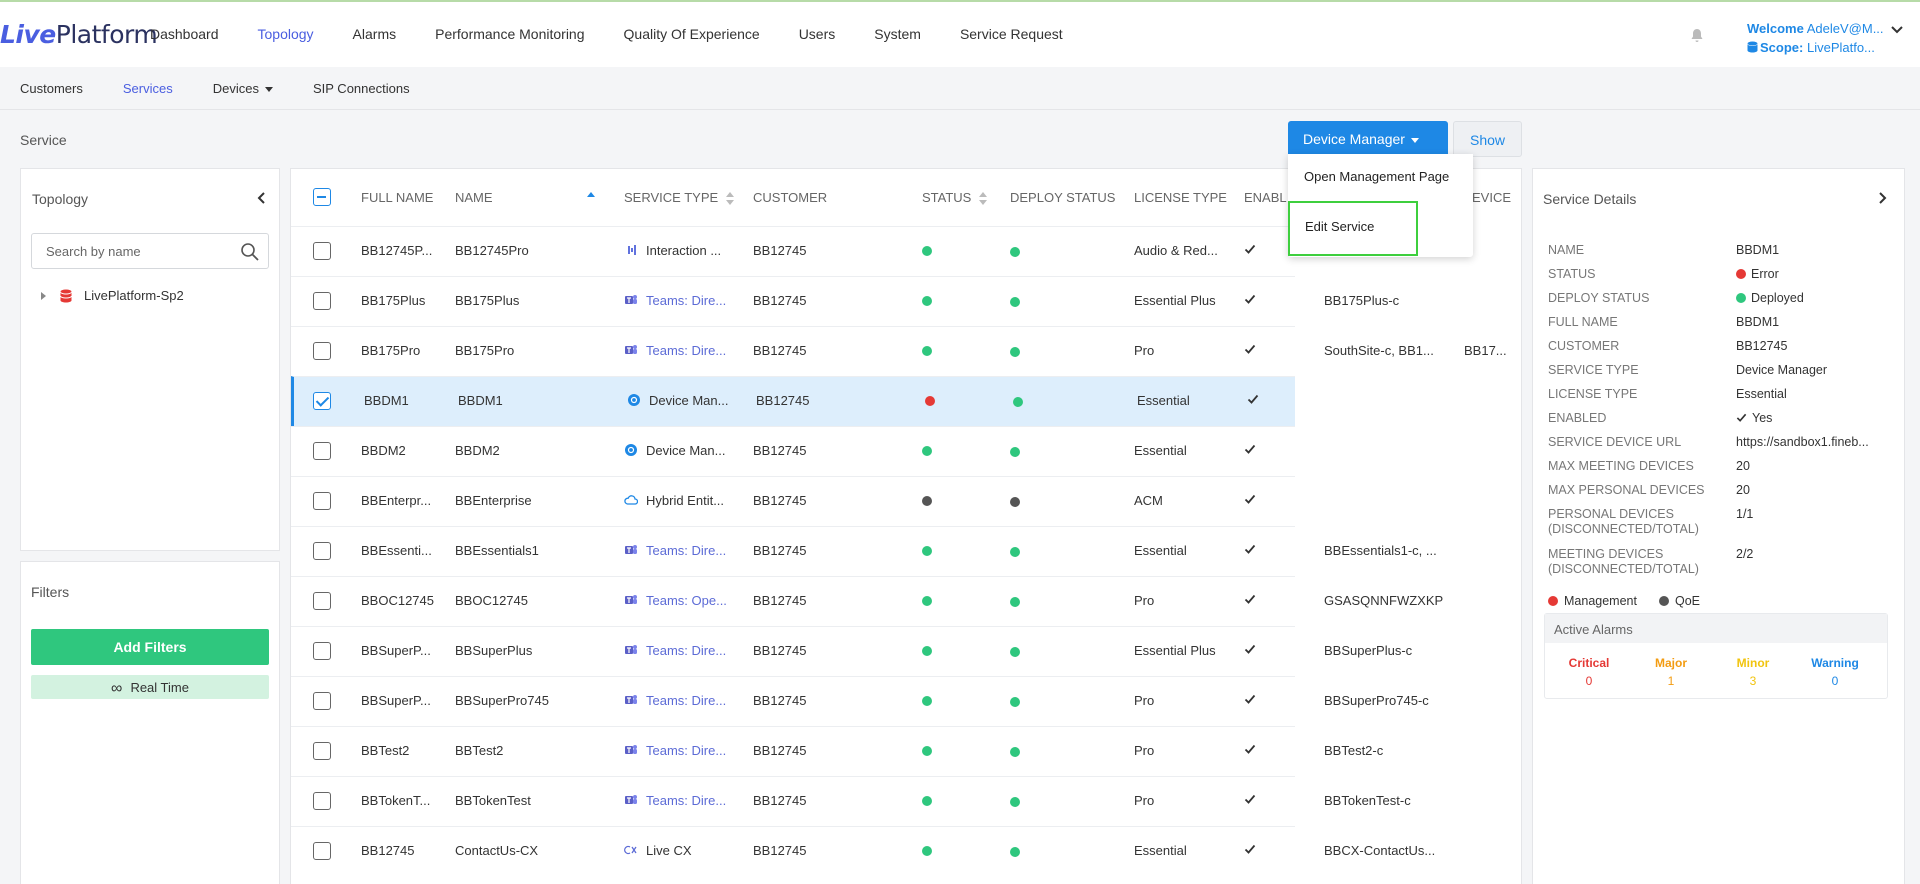  I want to click on alarm-warning: Warning 0, so click(1835, 672).